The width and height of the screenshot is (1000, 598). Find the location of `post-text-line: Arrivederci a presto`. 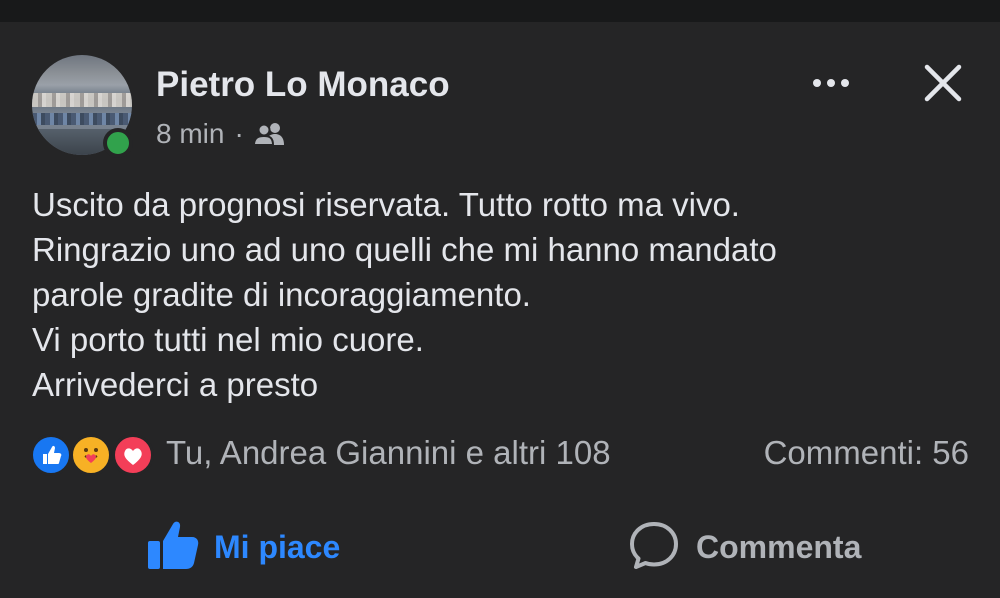

post-text-line: Arrivederci a presto is located at coordinates (175, 384).